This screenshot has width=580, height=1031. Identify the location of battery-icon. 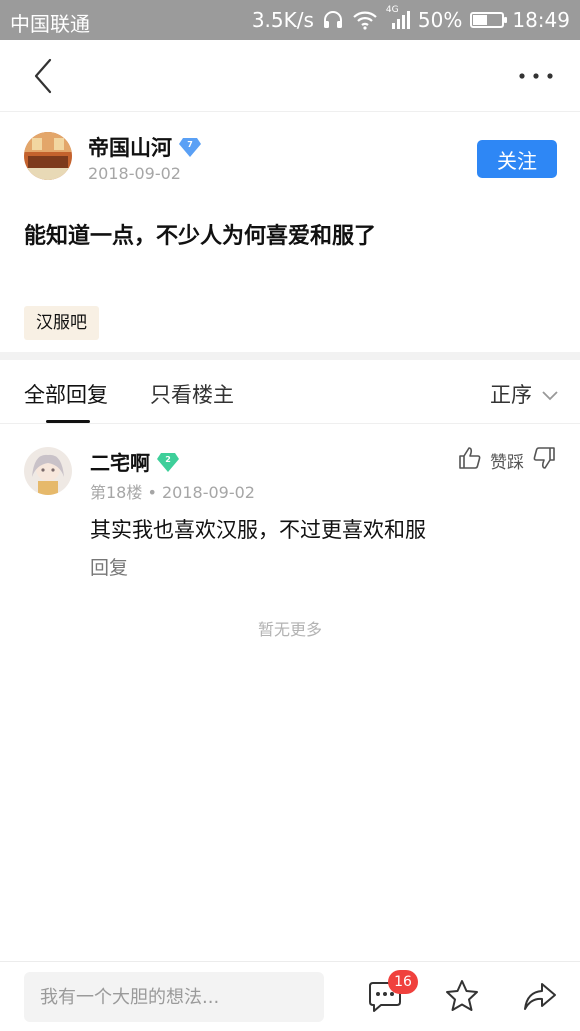
(489, 20).